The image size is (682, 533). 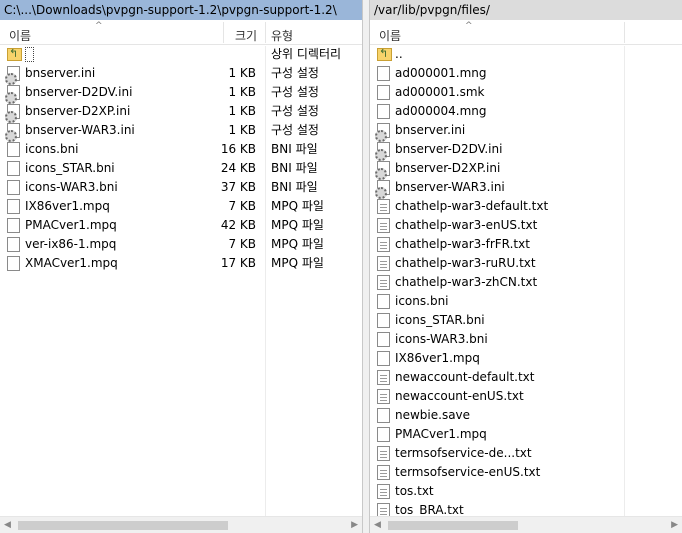 I want to click on sort-ascending-icon: ^, so click(x=99, y=26).